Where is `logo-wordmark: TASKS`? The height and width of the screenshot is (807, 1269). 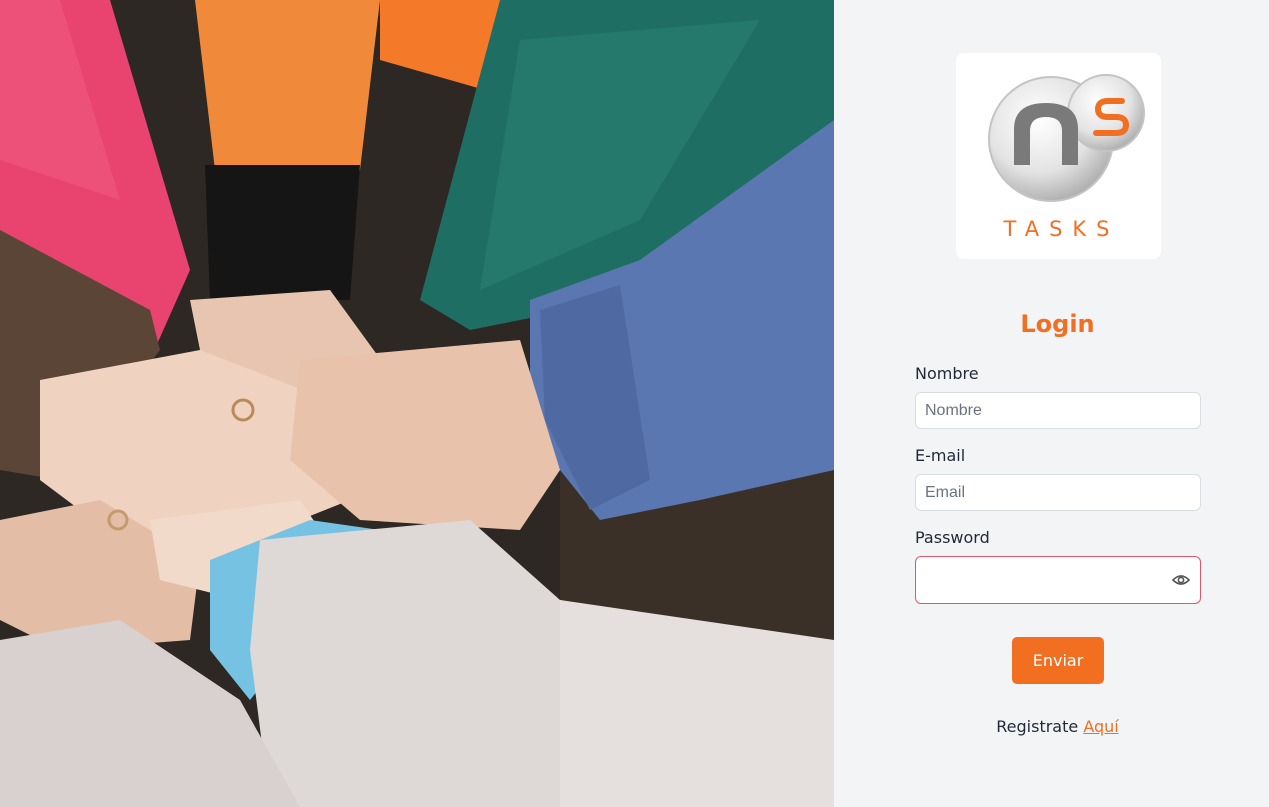 logo-wordmark: TASKS is located at coordinates (1061, 229).